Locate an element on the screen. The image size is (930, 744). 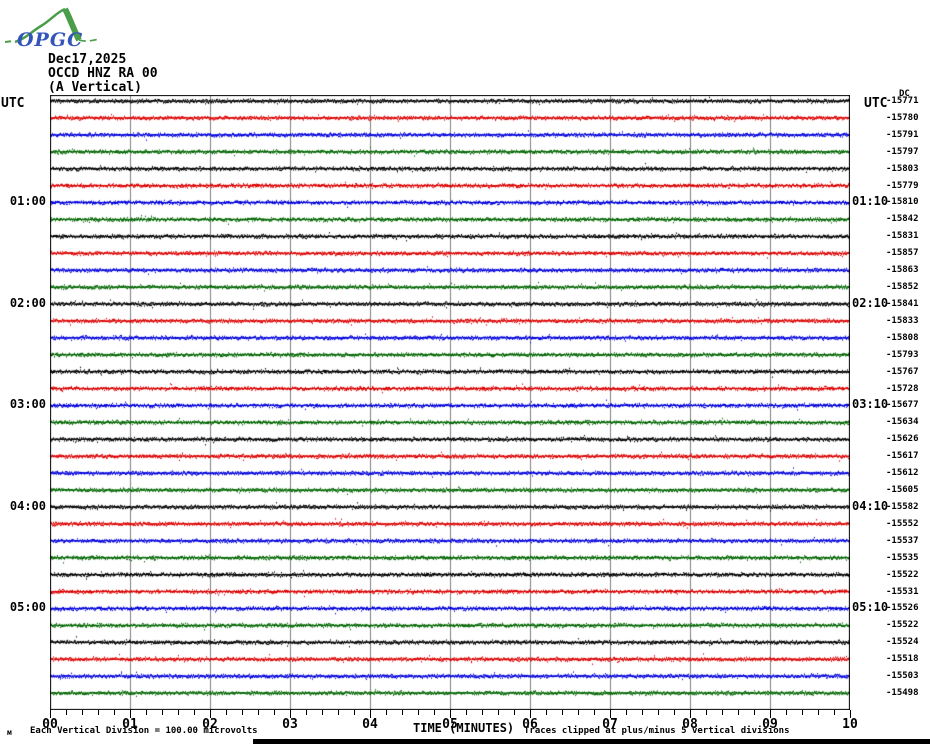
date-label: Dec17,2025 is located at coordinates (87, 59).